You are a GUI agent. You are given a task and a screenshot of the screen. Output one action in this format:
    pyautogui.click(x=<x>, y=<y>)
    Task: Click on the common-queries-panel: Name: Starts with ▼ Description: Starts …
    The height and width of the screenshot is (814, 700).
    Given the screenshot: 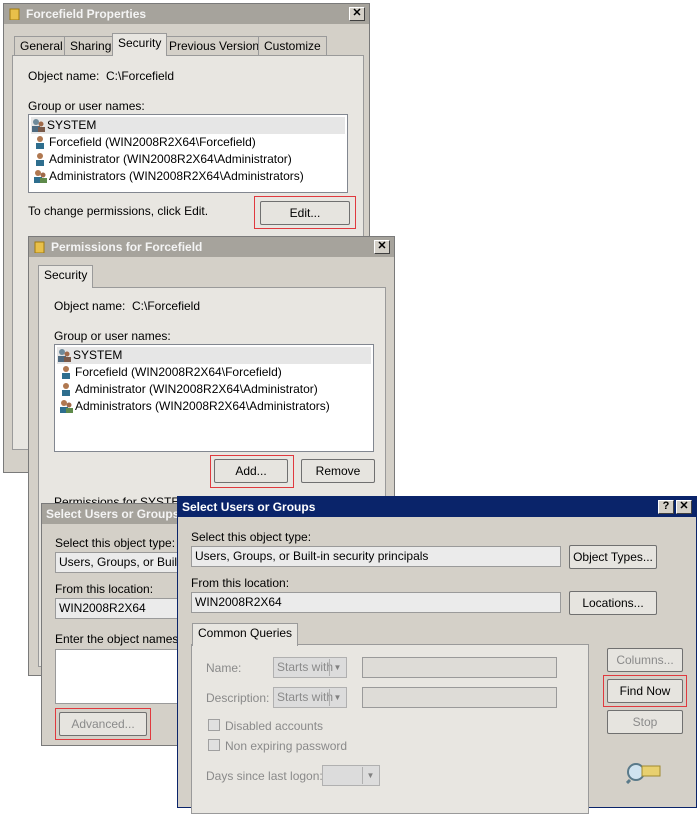 What is the action you would take?
    pyautogui.click(x=390, y=729)
    